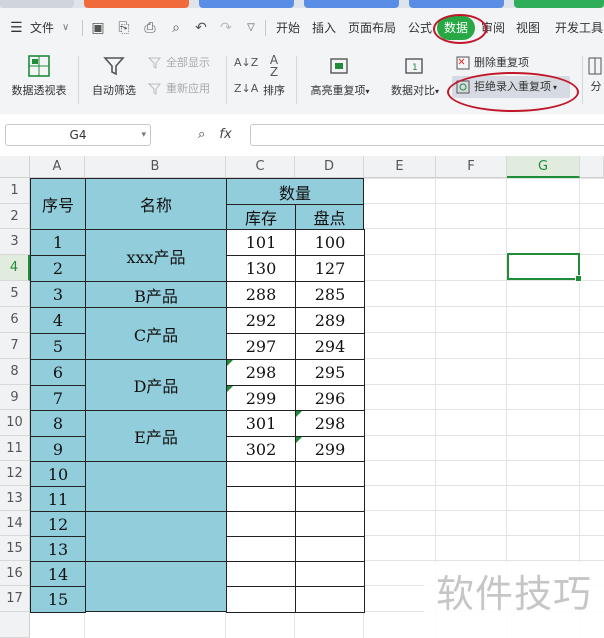  What do you see at coordinates (274, 76) in the screenshot?
I see `sort-button: AZ 排序` at bounding box center [274, 76].